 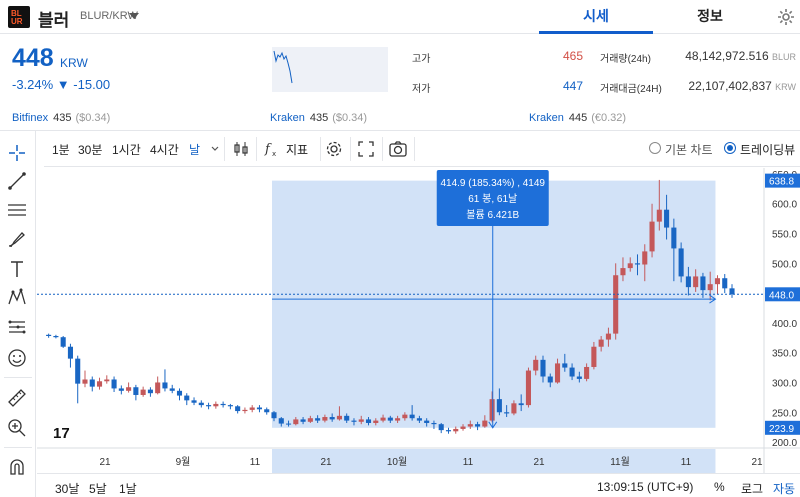 What do you see at coordinates (366, 149) in the screenshot?
I see `fullscreen-icon` at bounding box center [366, 149].